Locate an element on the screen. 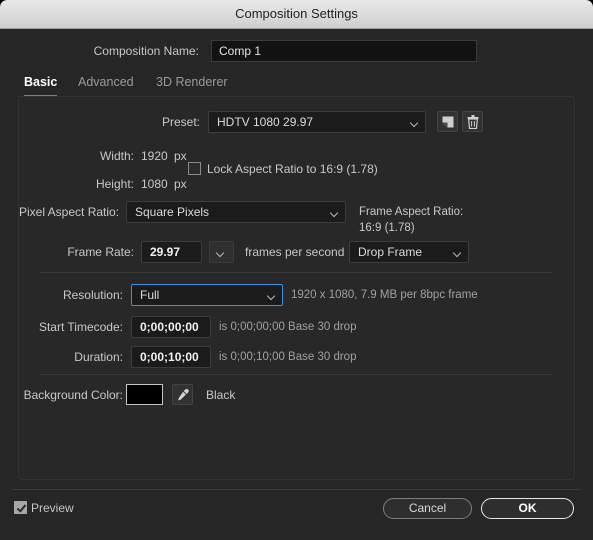  start-timecode-input: 0;00;00;00 is located at coordinates (171, 327).